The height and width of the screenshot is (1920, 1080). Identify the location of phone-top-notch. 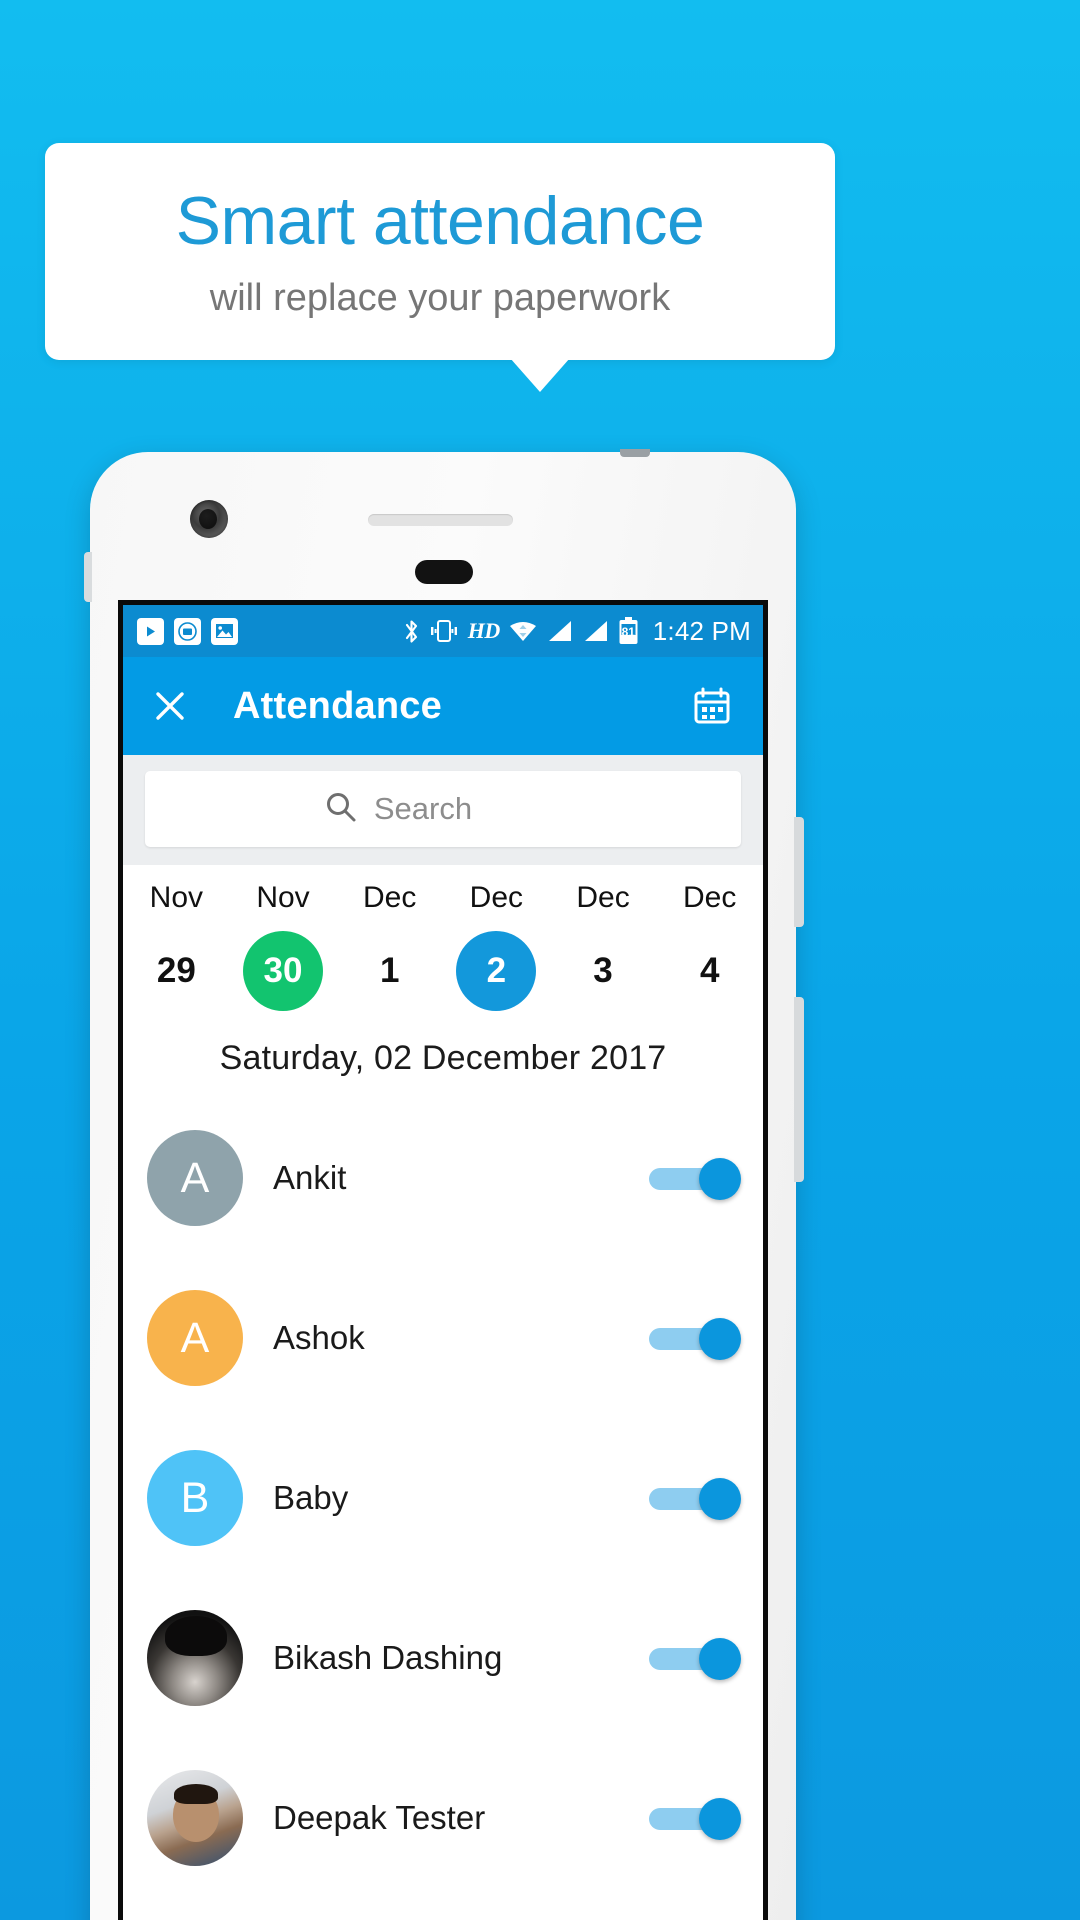
(635, 453).